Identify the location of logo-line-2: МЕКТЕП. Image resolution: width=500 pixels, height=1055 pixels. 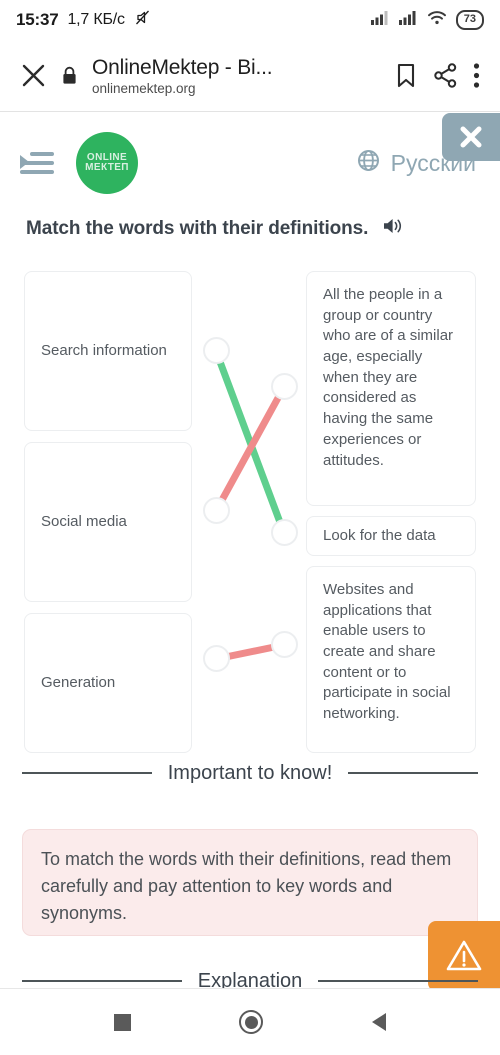
(107, 167).